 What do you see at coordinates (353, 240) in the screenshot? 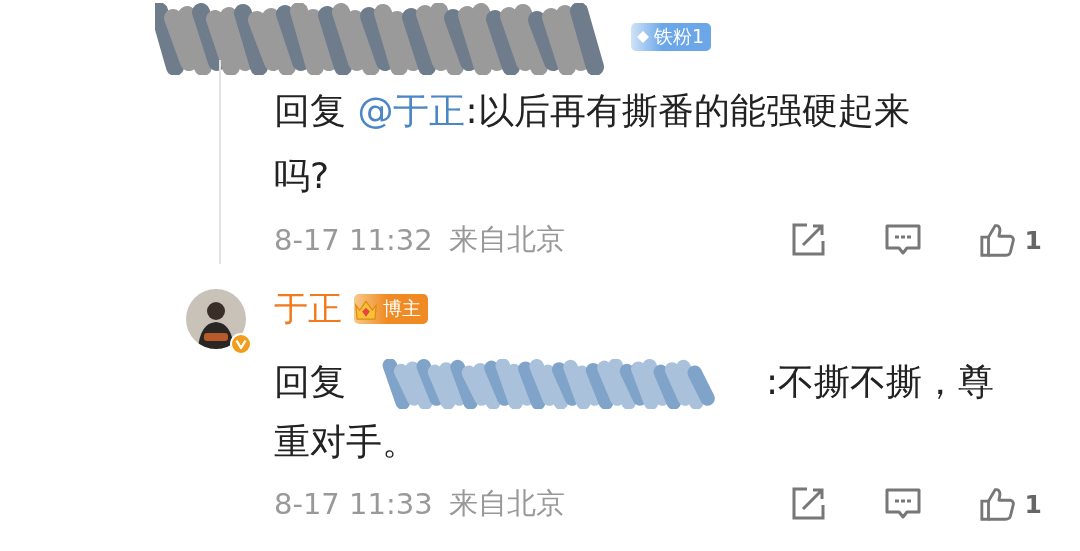
I see `timestamp: 8-17 11:32` at bounding box center [353, 240].